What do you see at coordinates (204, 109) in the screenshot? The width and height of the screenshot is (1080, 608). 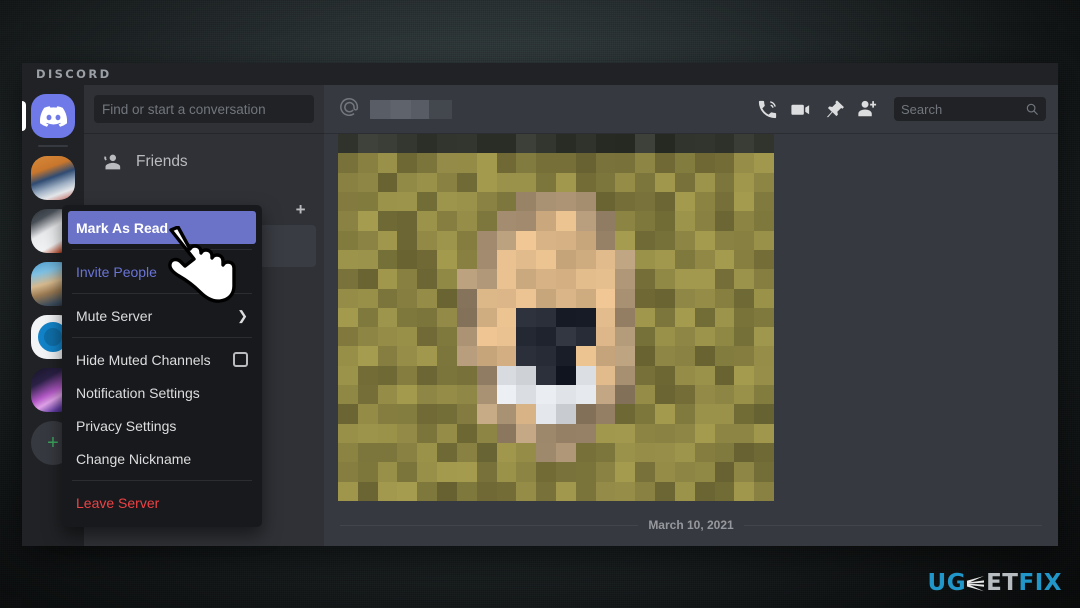 I see `find-conversation-input: Find or start a conversation` at bounding box center [204, 109].